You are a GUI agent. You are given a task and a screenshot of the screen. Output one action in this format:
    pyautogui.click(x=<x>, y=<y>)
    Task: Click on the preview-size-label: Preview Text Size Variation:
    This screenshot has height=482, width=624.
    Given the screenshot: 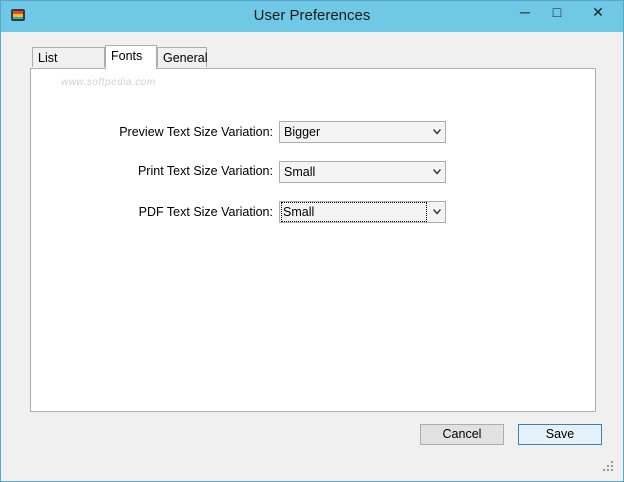 What is the action you would take?
    pyautogui.click(x=196, y=132)
    